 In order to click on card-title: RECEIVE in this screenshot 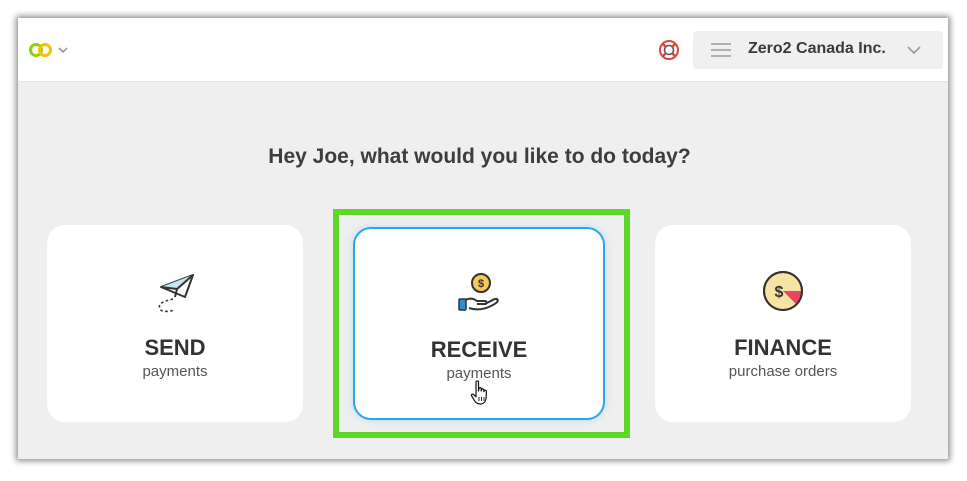, I will do `click(479, 349)`.